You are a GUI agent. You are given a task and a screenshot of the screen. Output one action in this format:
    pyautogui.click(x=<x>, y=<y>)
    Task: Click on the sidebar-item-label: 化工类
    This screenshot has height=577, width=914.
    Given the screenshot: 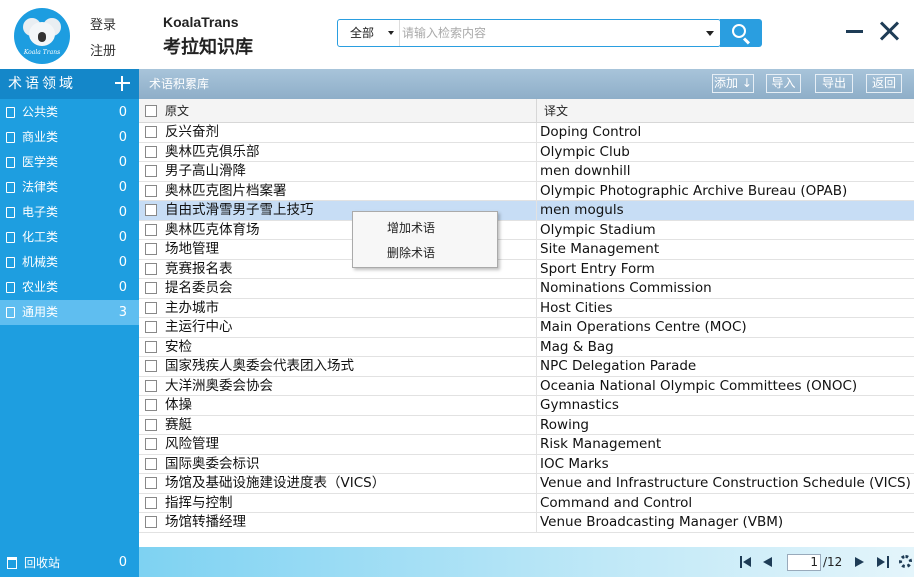 What is the action you would take?
    pyautogui.click(x=40, y=237)
    